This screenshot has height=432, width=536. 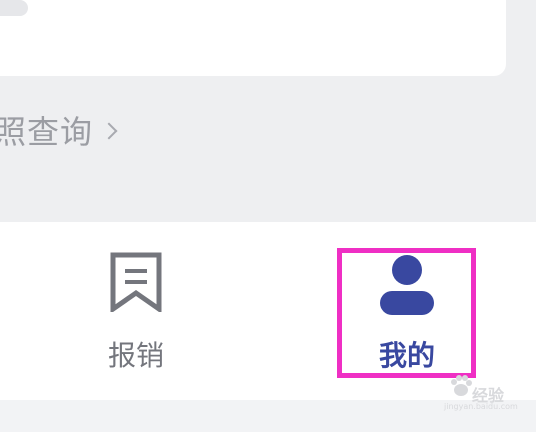 What do you see at coordinates (14, 8) in the screenshot?
I see `placeholder-bar` at bounding box center [14, 8].